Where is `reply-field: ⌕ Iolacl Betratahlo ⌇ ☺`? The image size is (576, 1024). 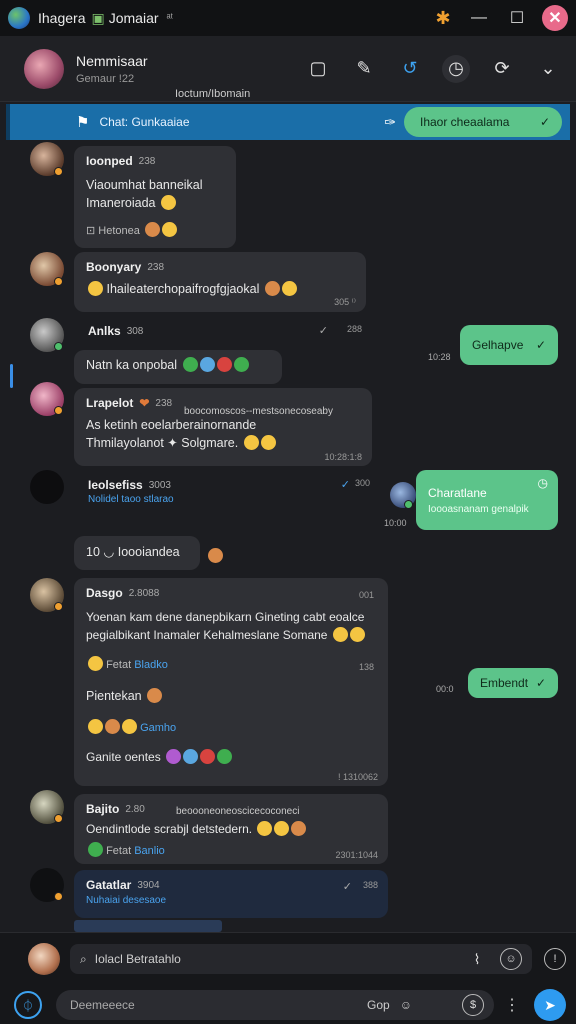
reply-field: ⌕ Iolacl Betratahlo ⌇ ☺ is located at coordinates (301, 959).